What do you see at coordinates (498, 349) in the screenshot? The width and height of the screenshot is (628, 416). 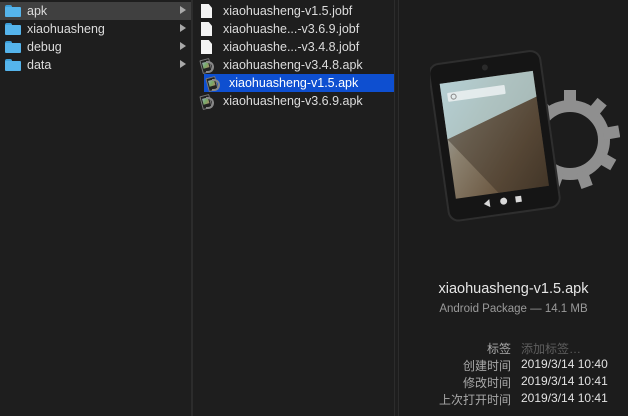 I see `tags-label: 标签` at bounding box center [498, 349].